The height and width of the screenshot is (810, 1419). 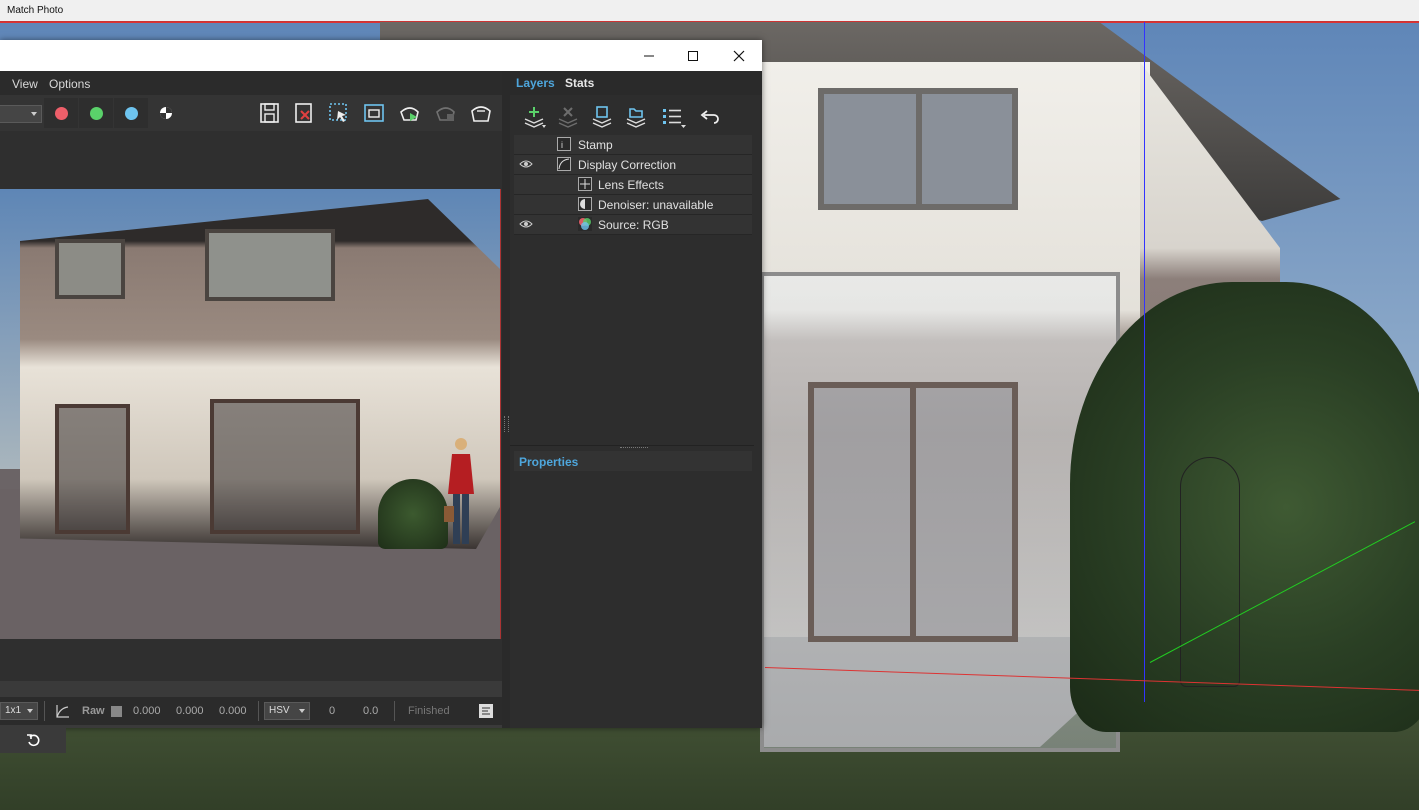 I want to click on blue-channel-icon, so click(x=131, y=113).